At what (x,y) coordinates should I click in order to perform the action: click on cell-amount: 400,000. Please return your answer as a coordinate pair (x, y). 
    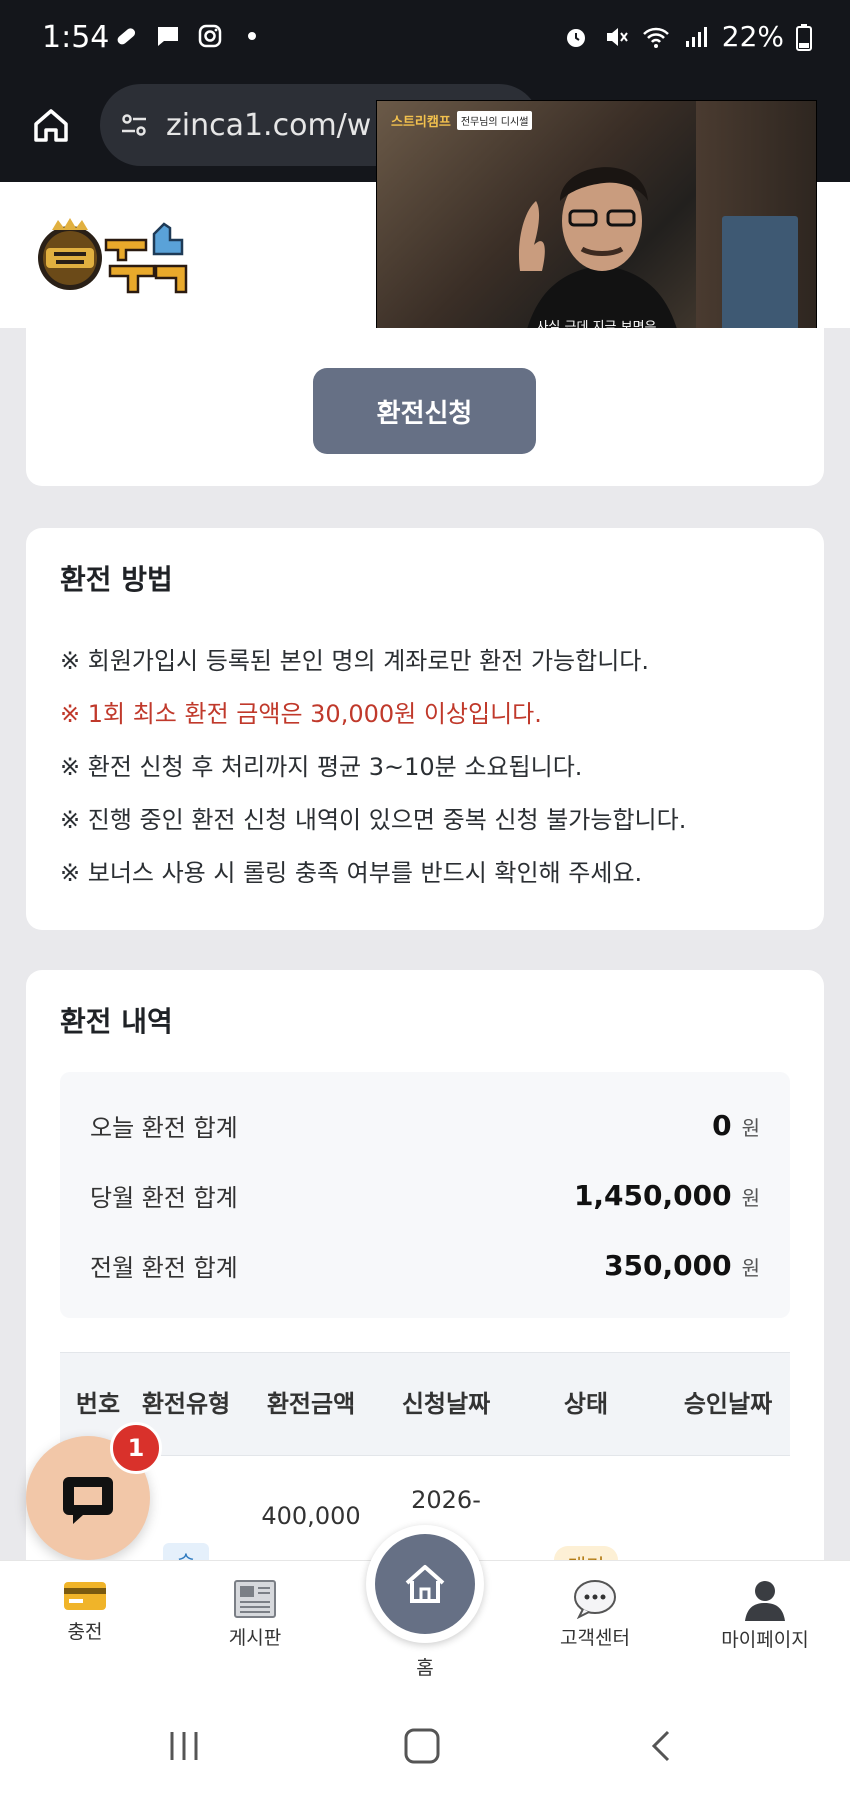
    Looking at the image, I should click on (311, 1516).